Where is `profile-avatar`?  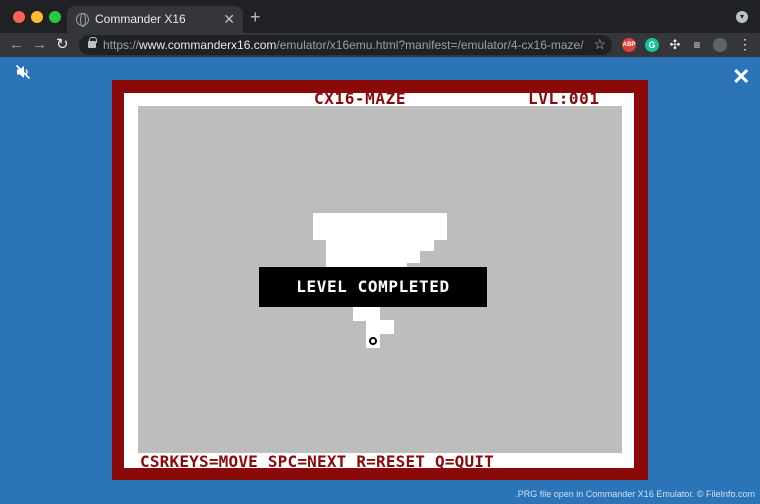
profile-avatar is located at coordinates (720, 45).